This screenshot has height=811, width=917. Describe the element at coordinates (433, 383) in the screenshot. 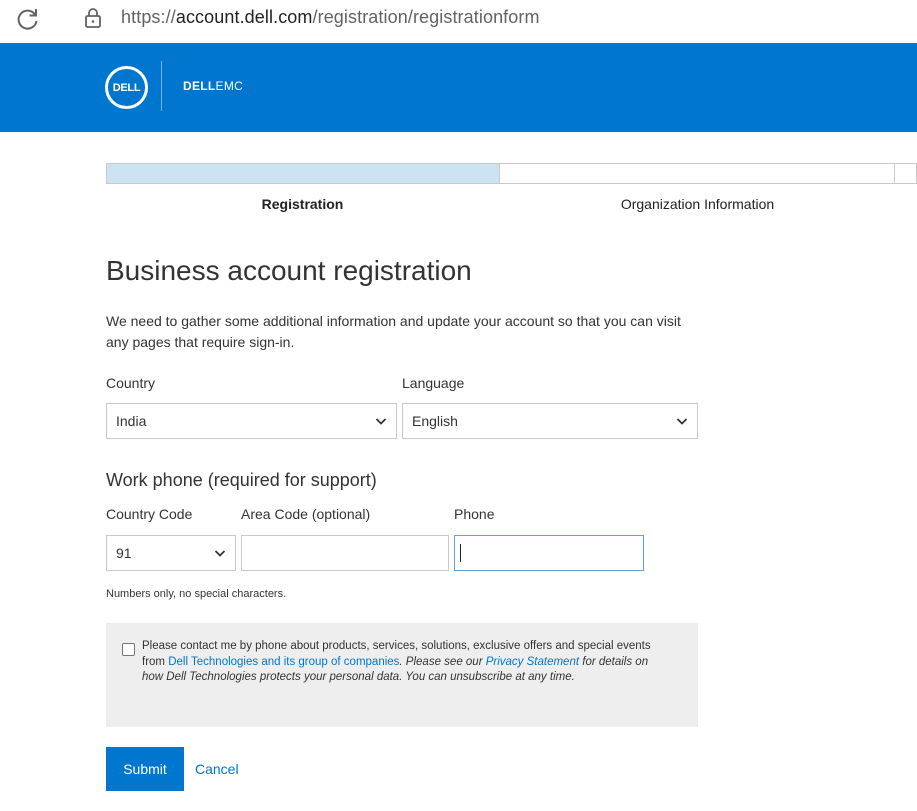

I see `language-label: Language` at that location.